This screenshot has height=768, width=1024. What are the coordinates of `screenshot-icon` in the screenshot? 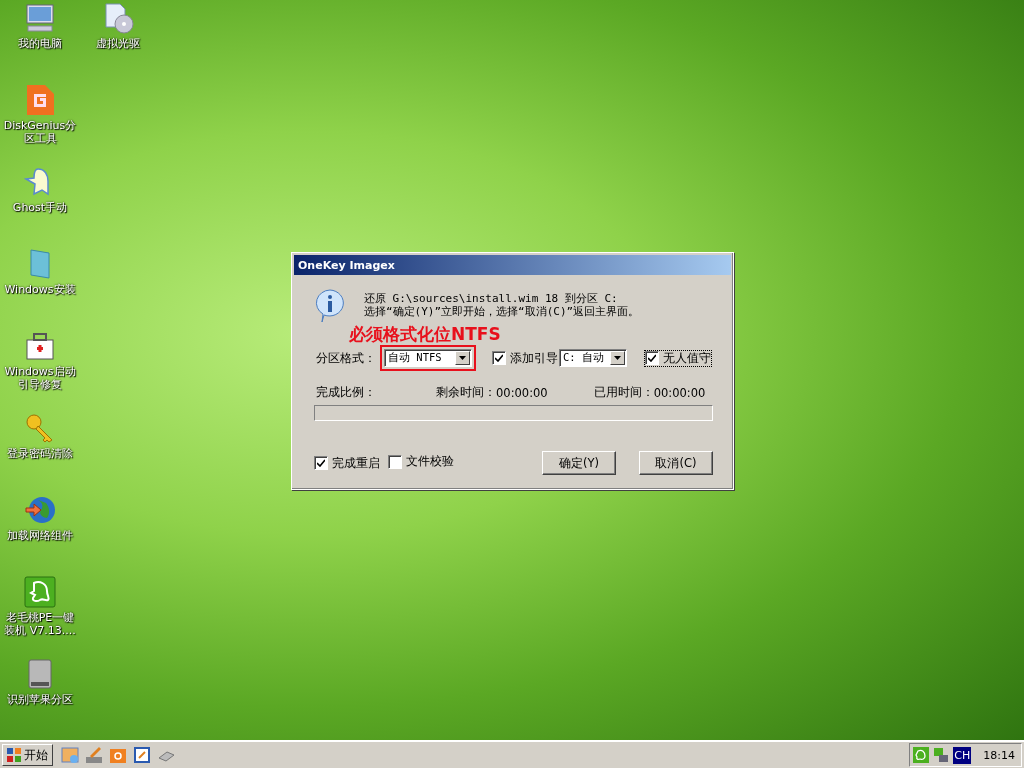 It's located at (142, 755).